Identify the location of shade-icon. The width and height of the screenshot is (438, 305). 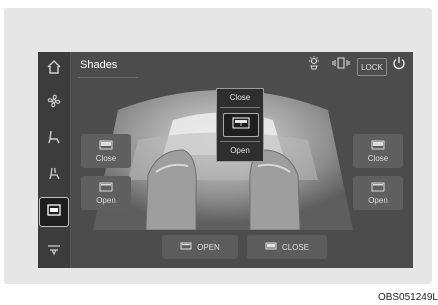
(54, 212).